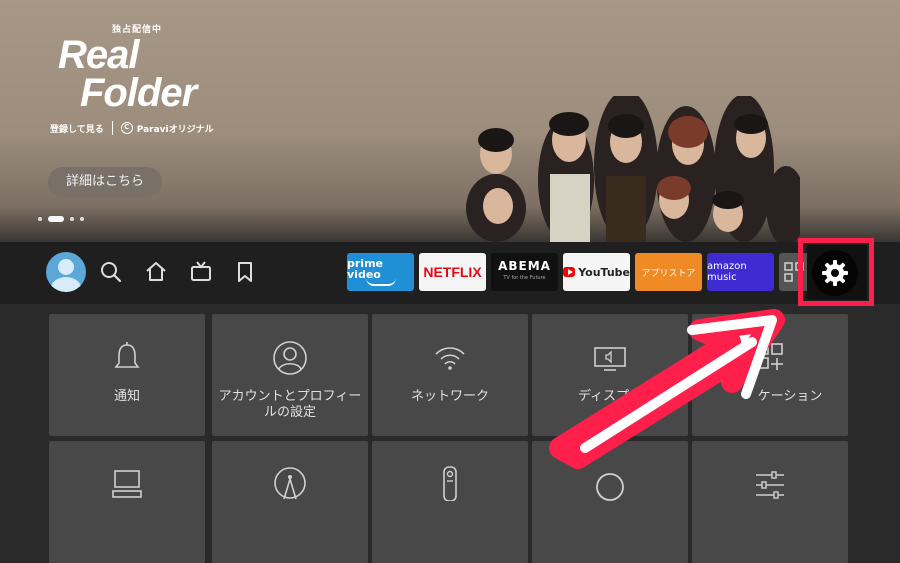  Describe the element at coordinates (610, 502) in the screenshot. I see `tile-alexa` at that location.